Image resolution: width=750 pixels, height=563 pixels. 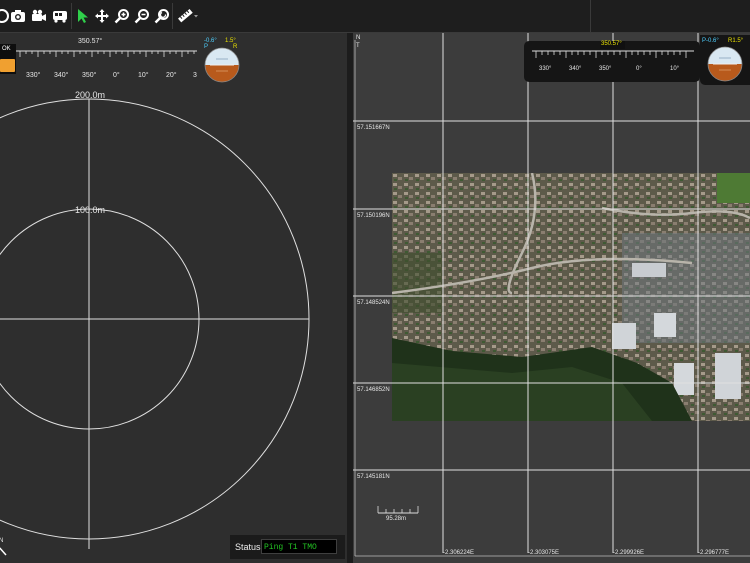 I want to click on scale-bar-ruler, so click(x=398, y=510).